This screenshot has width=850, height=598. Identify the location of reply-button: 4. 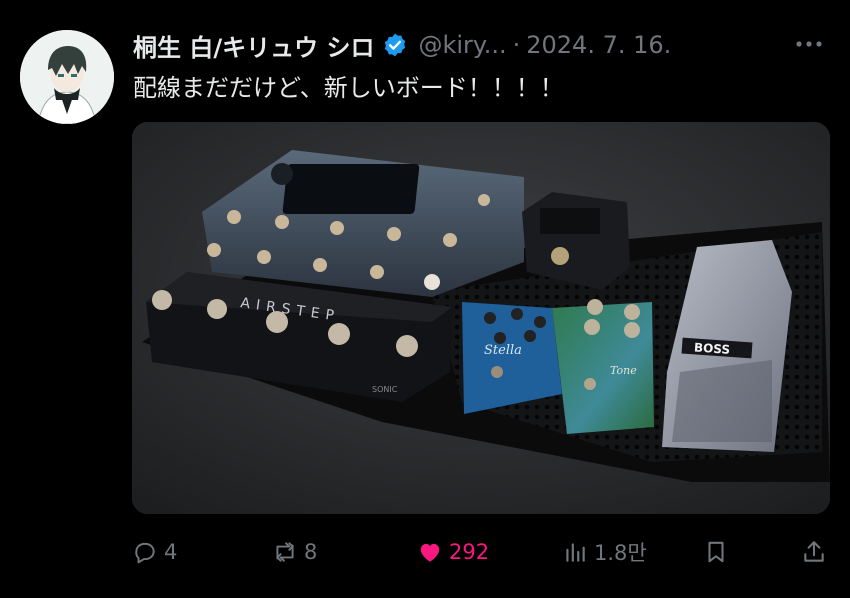
(154, 552).